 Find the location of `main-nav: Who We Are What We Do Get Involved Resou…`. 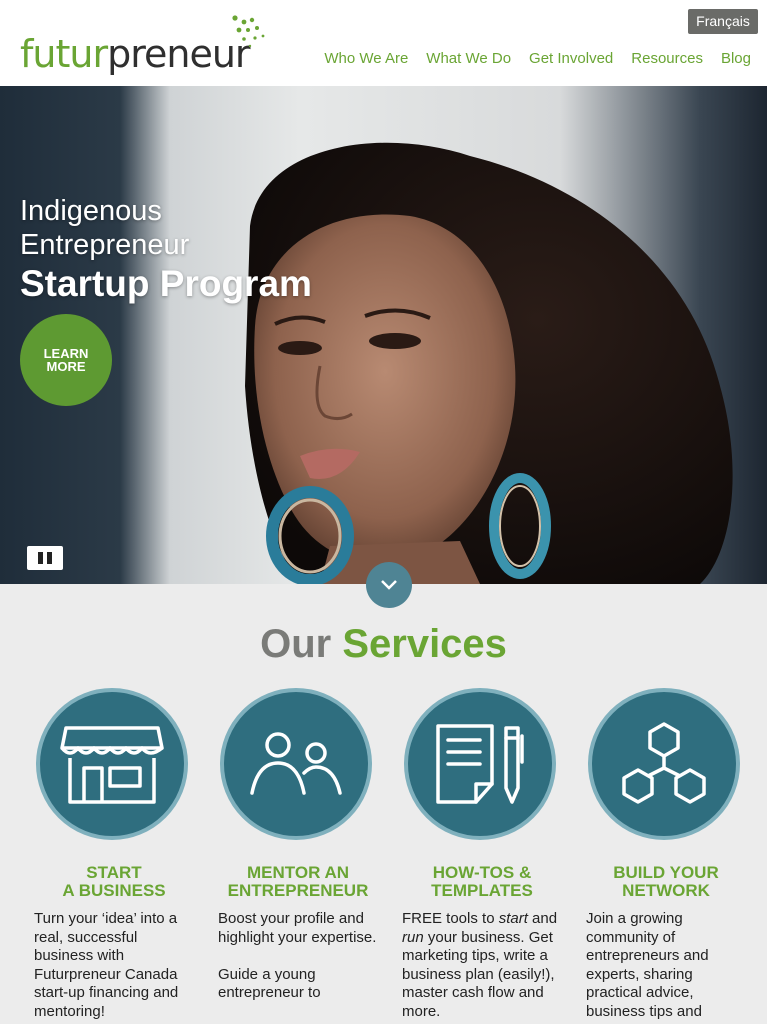

main-nav: Who We Are What We Do Get Involved Resou… is located at coordinates (537, 58).